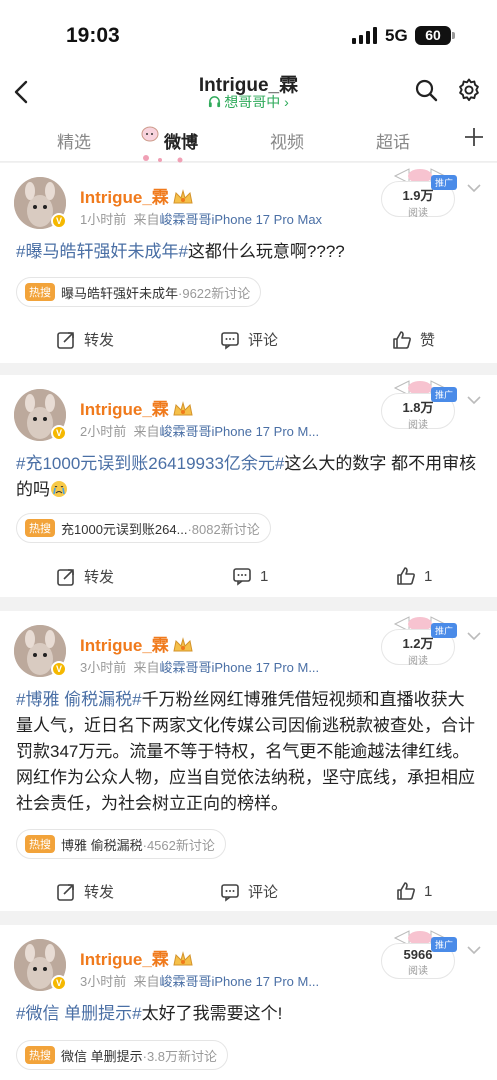 The image size is (497, 1080). Describe the element at coordinates (426, 90) in the screenshot. I see `search-icon` at that location.